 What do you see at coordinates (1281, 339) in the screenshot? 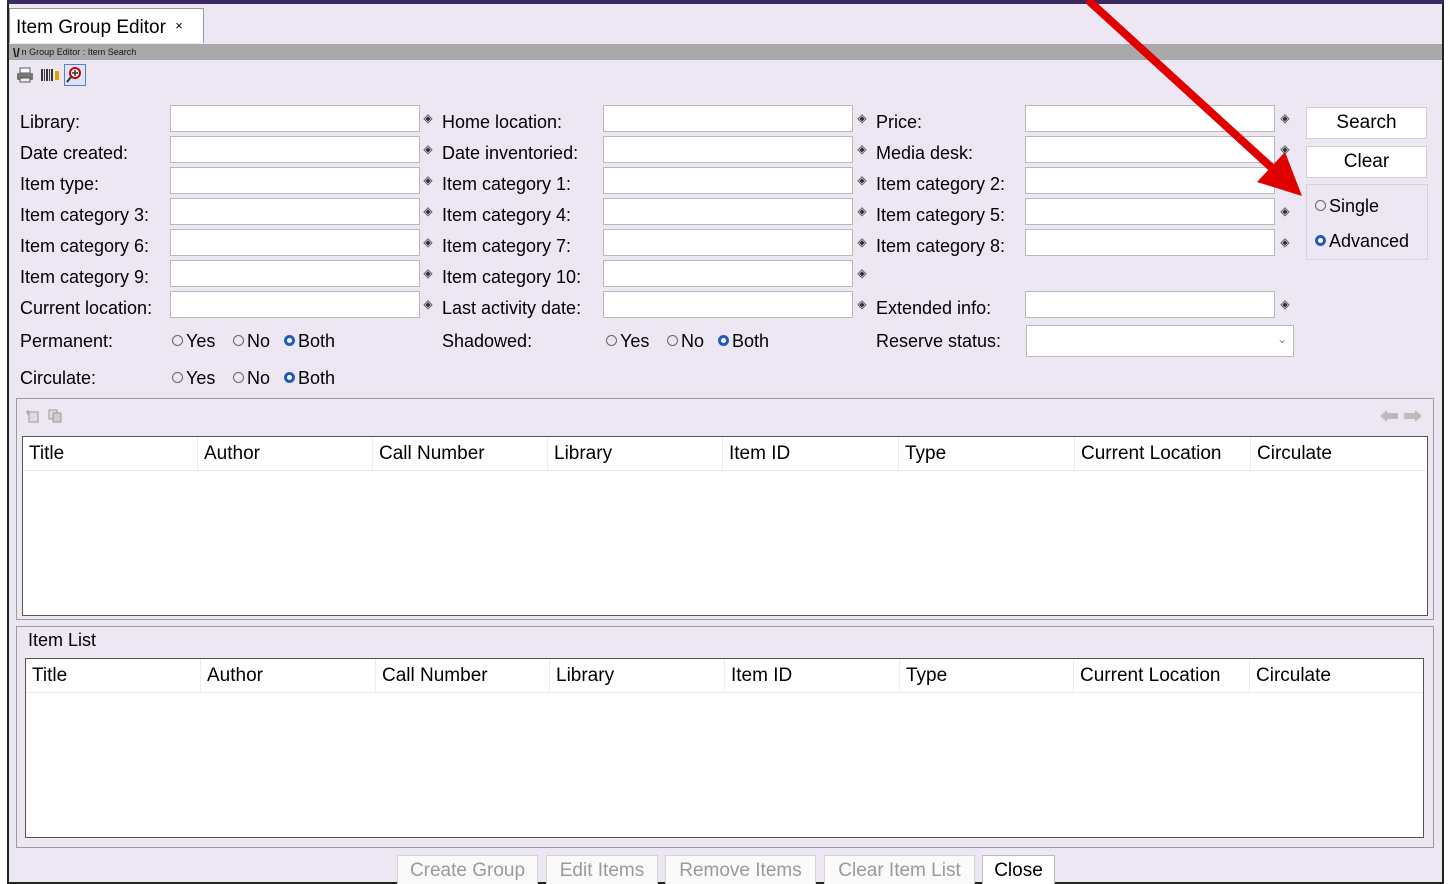
I see `chevron-down-icon: ⌄` at bounding box center [1281, 339].